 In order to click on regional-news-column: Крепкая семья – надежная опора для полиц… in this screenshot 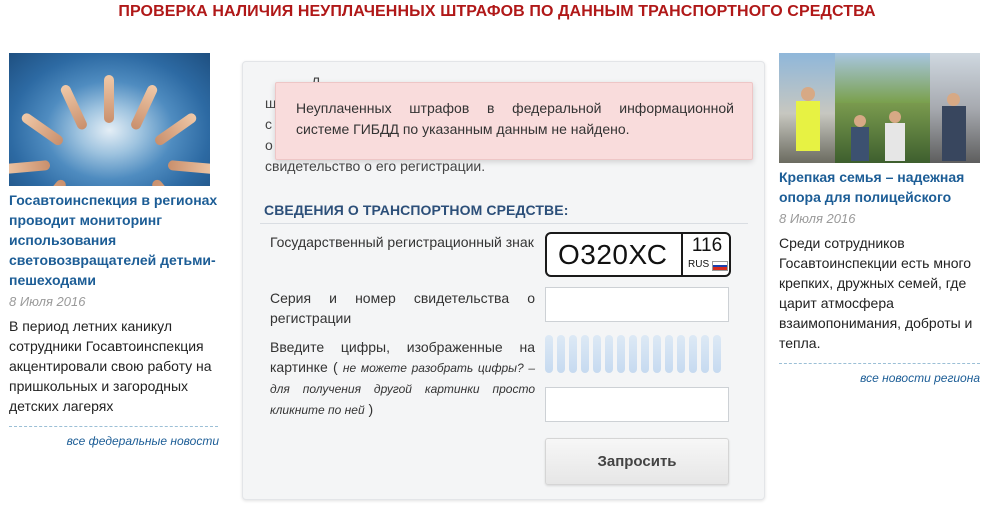, I will do `click(883, 219)`.